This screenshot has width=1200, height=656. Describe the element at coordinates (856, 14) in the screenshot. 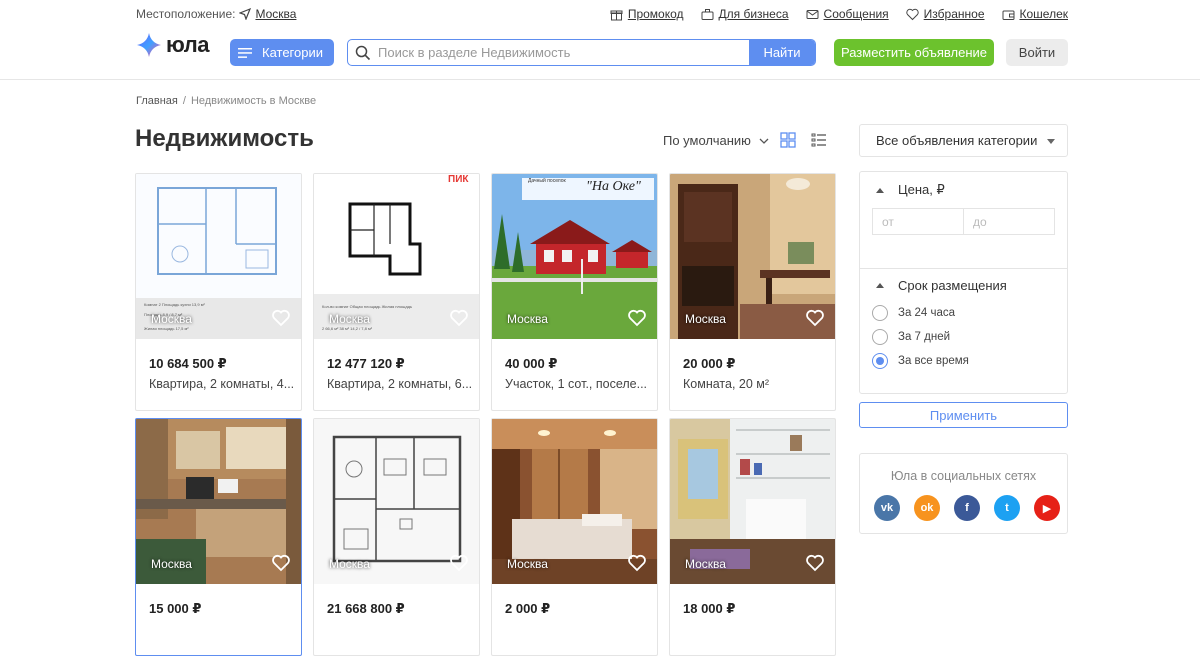

I see `messages-label: Сообщения` at that location.